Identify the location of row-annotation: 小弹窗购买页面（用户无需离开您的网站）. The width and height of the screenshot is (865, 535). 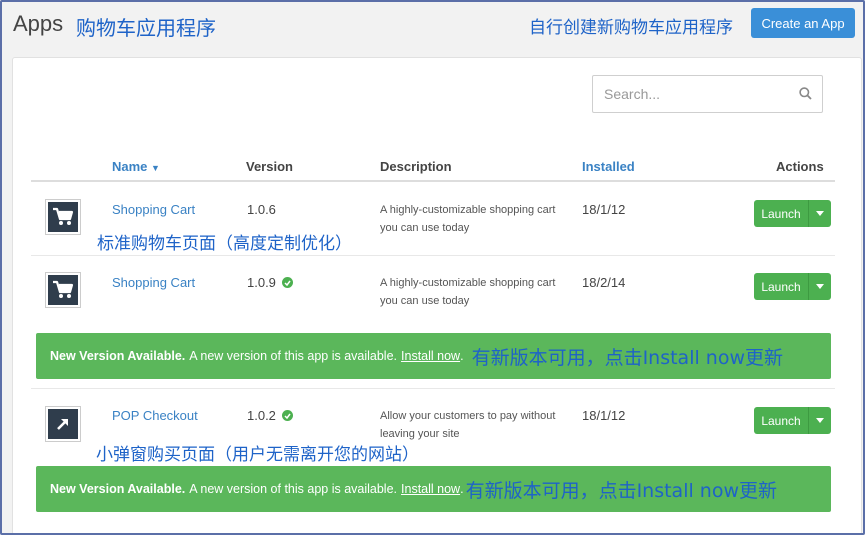
(257, 455).